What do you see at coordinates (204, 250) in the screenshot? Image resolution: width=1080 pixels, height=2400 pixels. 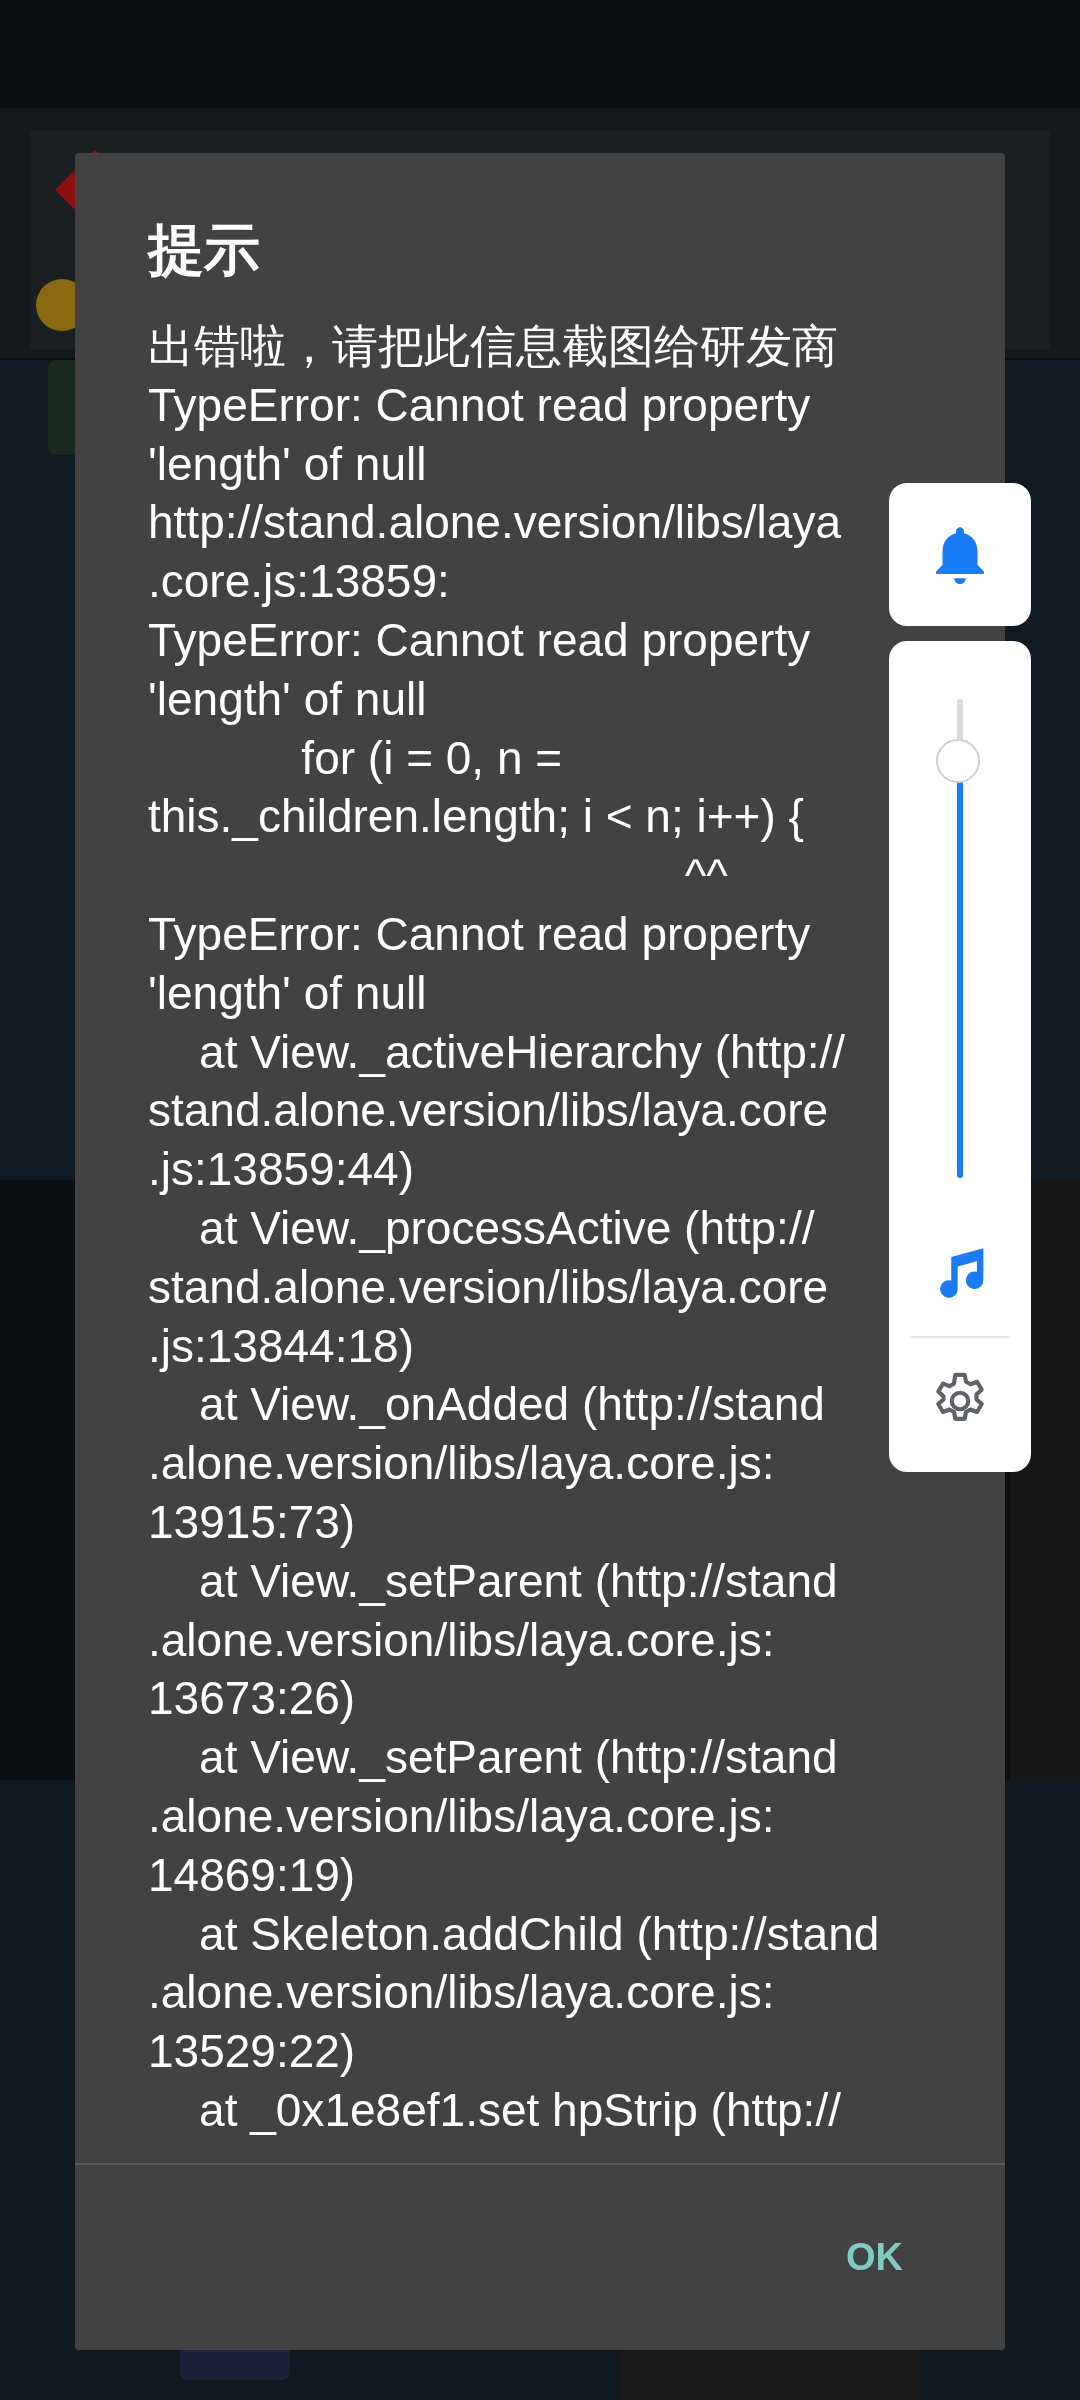 I see `dialog-title: 提示` at bounding box center [204, 250].